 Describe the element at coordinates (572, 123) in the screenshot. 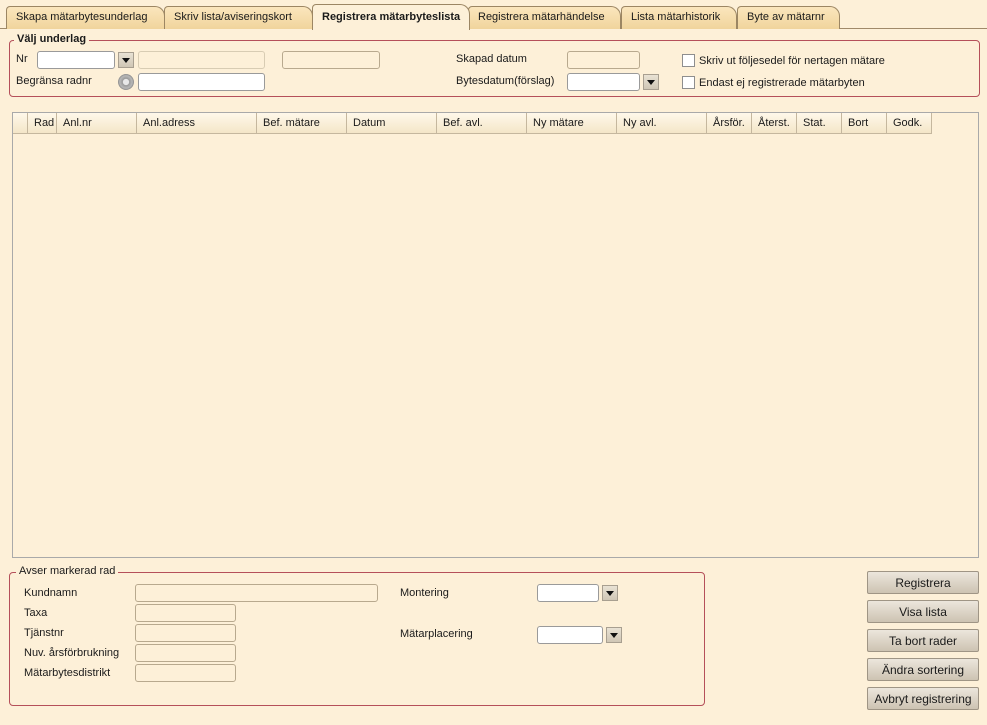

I see `grid-col-ny-matare: Ny mätare` at that location.